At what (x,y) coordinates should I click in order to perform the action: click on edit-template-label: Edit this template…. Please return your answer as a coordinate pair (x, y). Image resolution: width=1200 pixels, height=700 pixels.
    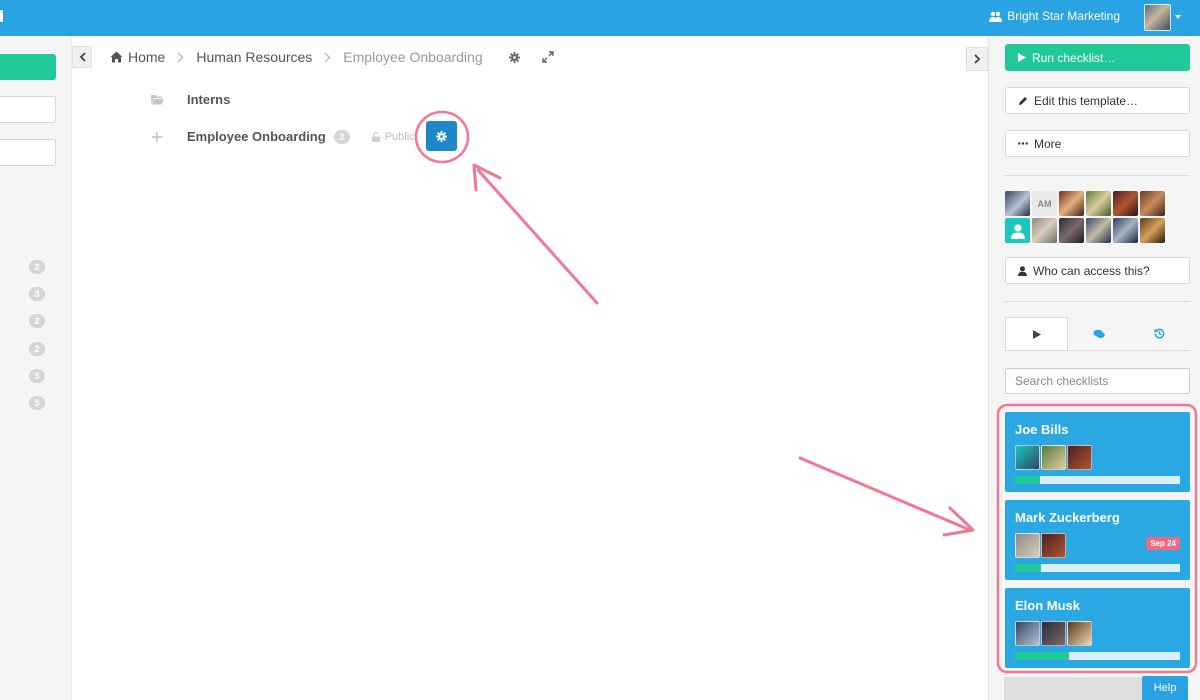
    Looking at the image, I should click on (1086, 100).